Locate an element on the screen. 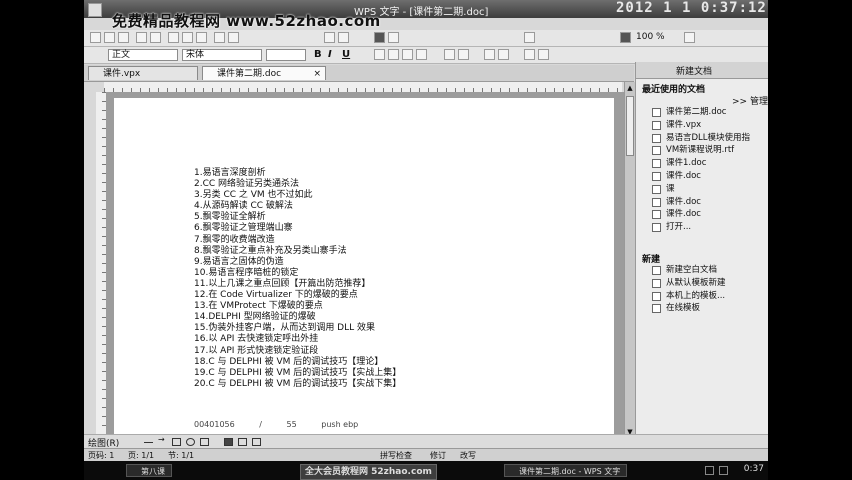 The height and width of the screenshot is (480, 852). course-line: 7.飘零的收费端改造 is located at coordinates (297, 240).